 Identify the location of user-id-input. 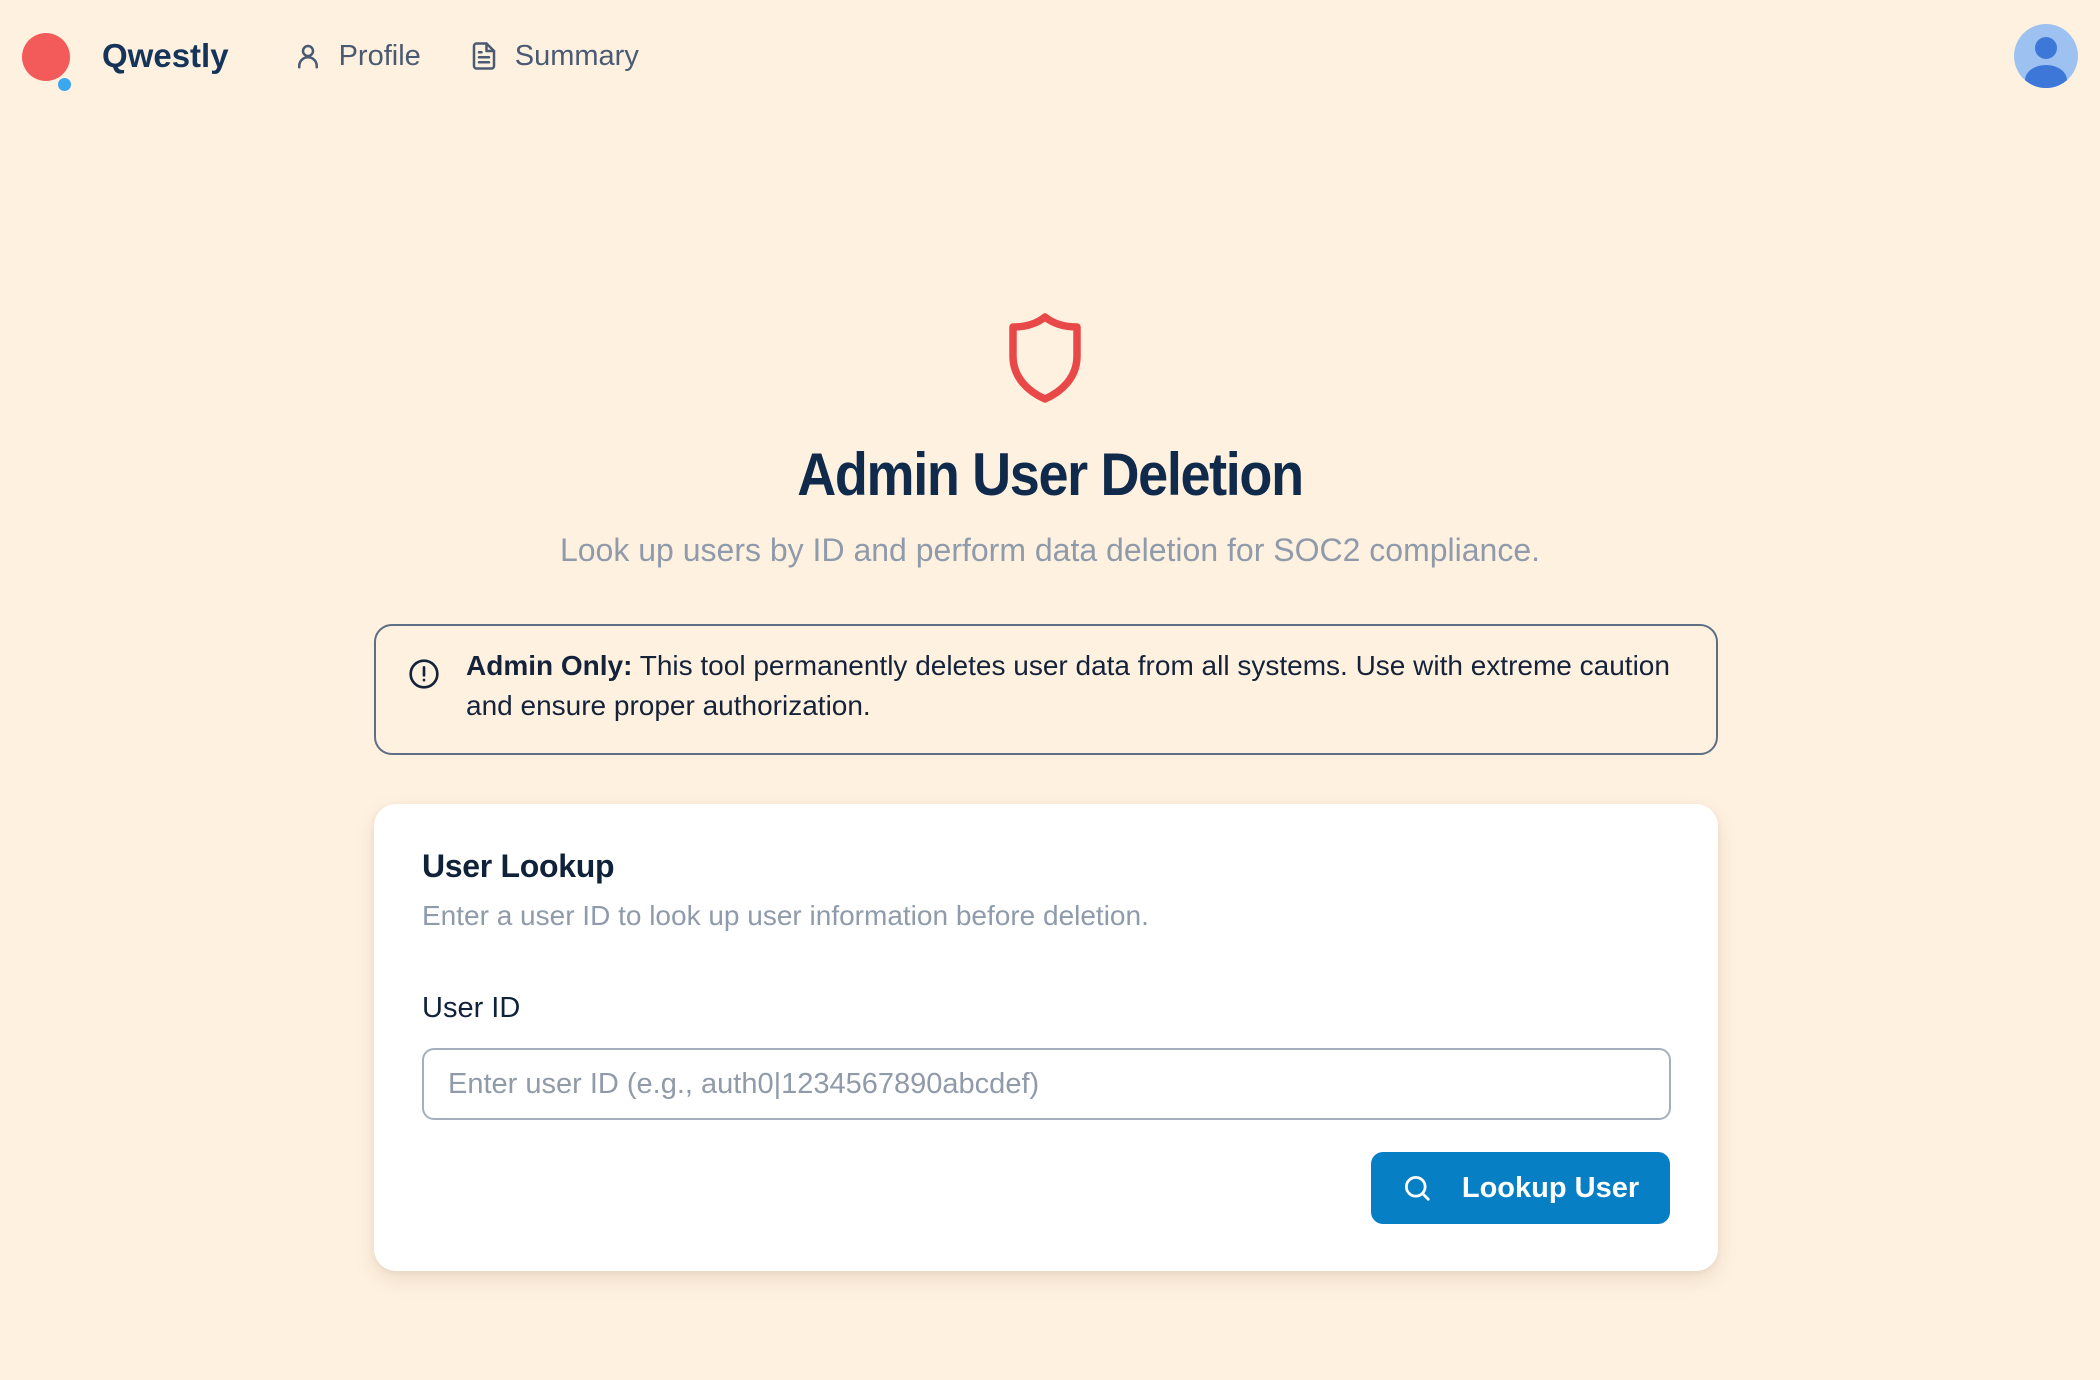
(1046, 1084).